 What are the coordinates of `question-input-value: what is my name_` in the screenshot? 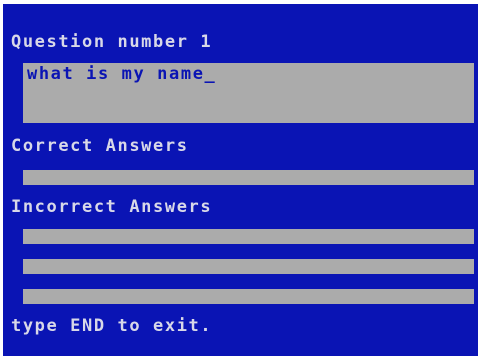 It's located at (122, 74).